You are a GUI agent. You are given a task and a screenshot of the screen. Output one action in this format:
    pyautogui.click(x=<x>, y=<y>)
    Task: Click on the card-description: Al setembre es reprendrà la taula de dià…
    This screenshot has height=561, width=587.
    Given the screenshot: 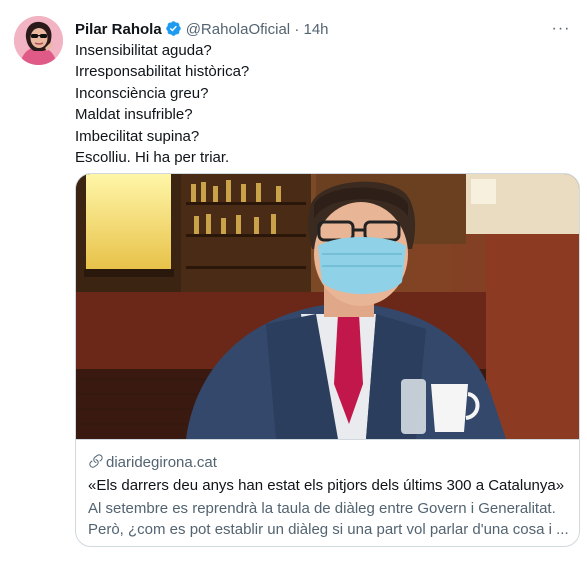 What is the action you would take?
    pyautogui.click(x=330, y=519)
    